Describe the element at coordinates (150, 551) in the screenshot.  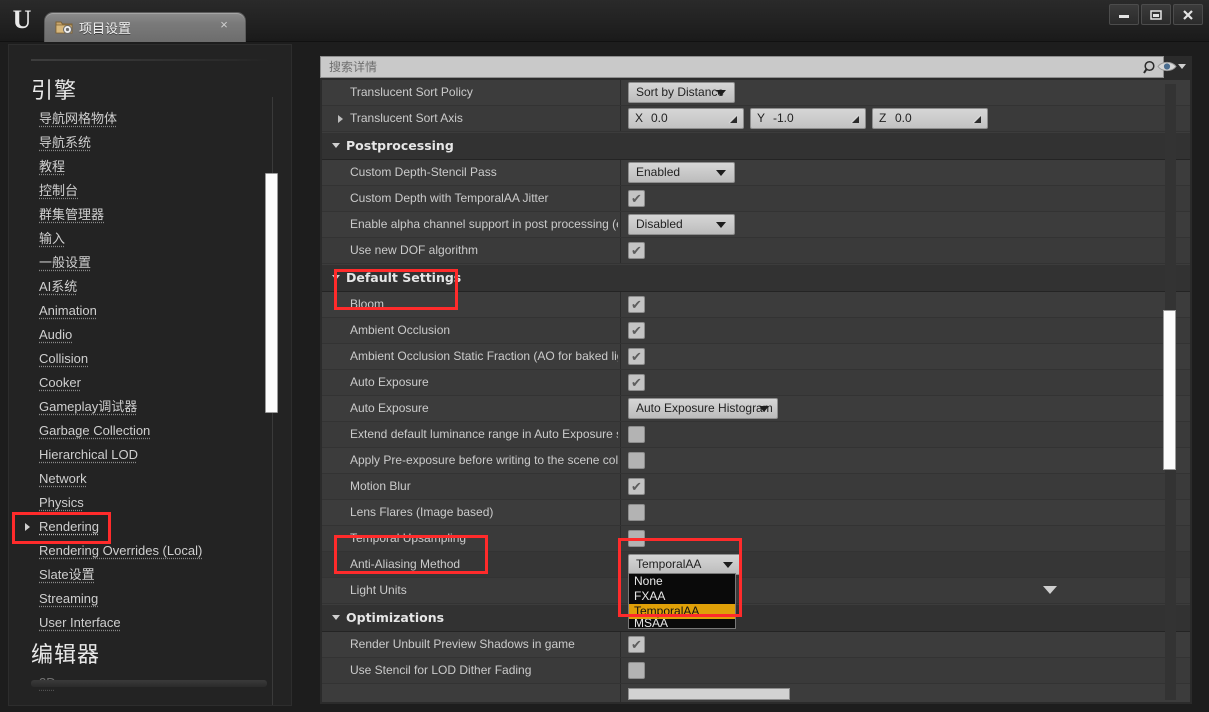
I see `sidebar-item-rendering-overrides-local: Rendering Overrides (Local)` at that location.